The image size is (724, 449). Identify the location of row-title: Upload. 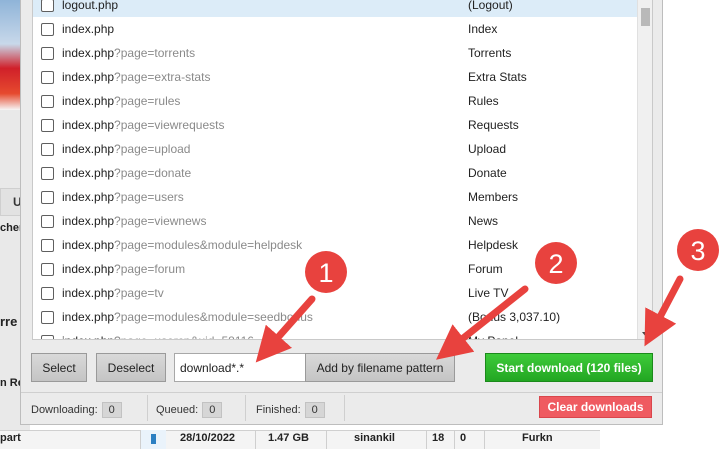
(487, 149).